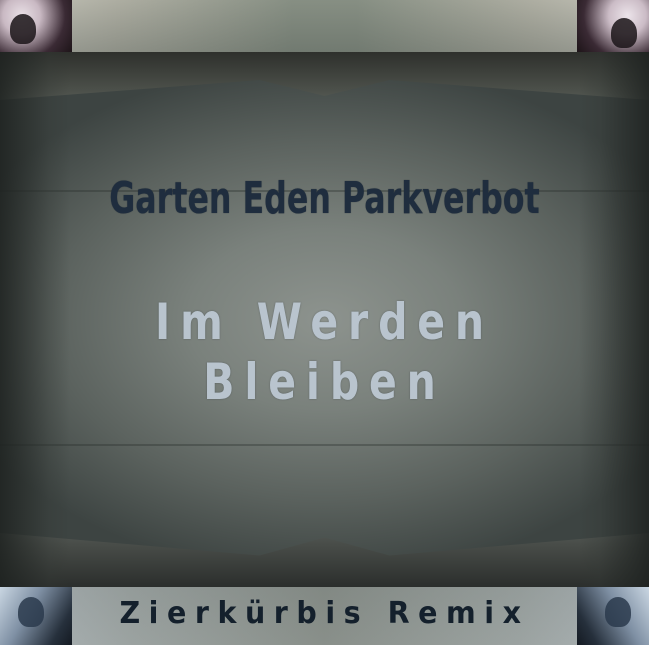 The image size is (649, 645). Describe the element at coordinates (324, 613) in the screenshot. I see `remix-subtitle: Zierkürbis Remix` at that location.